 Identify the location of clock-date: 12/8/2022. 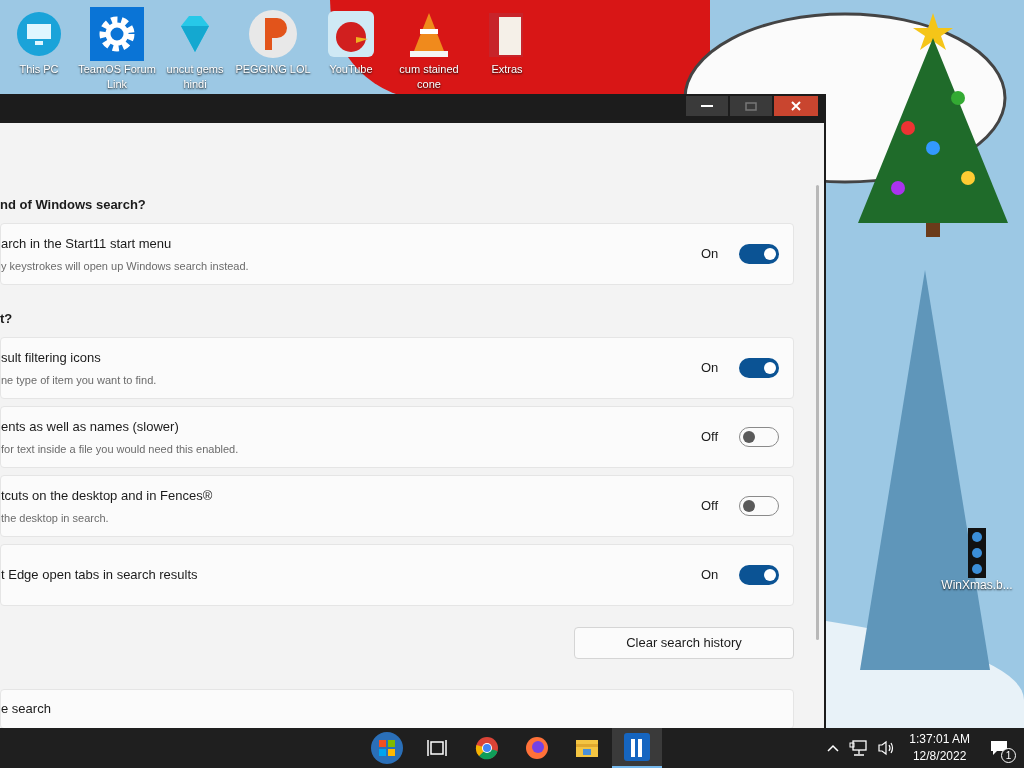
(939, 756).